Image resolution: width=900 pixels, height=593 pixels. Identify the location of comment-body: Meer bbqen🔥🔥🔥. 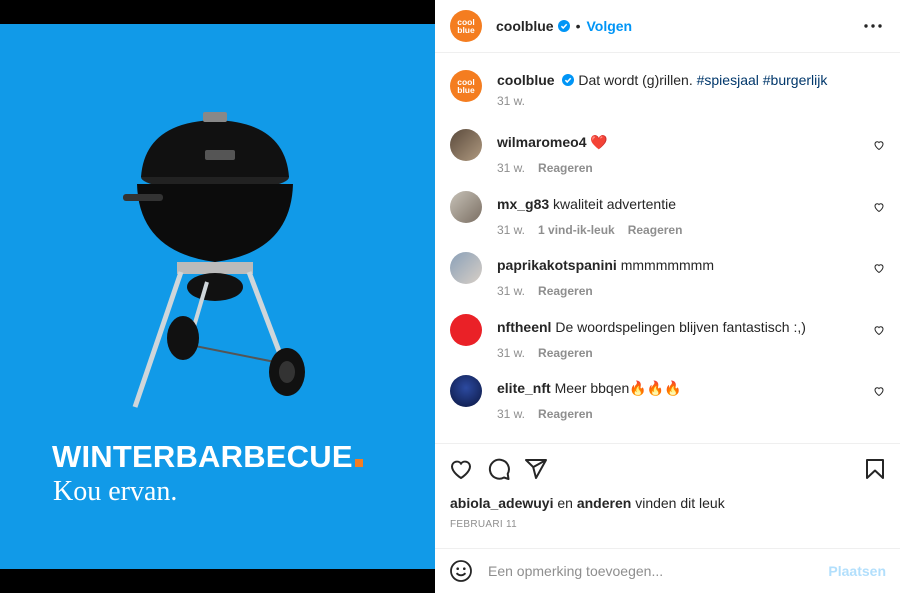
(618, 388).